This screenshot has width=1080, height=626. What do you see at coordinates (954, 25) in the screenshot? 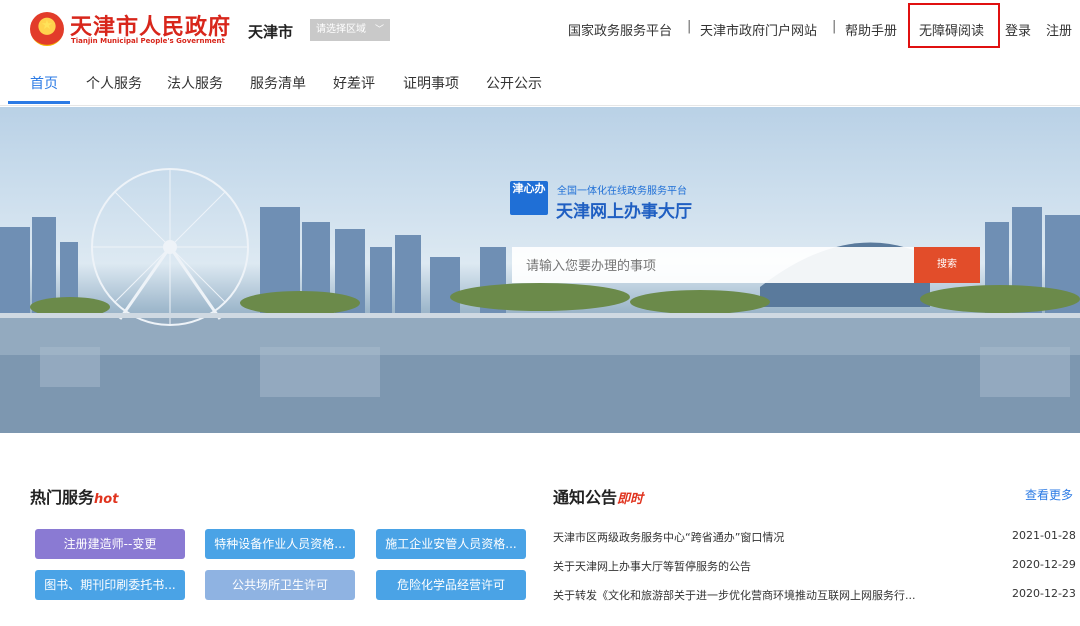
I see `accessible-reading-highlight` at bounding box center [954, 25].